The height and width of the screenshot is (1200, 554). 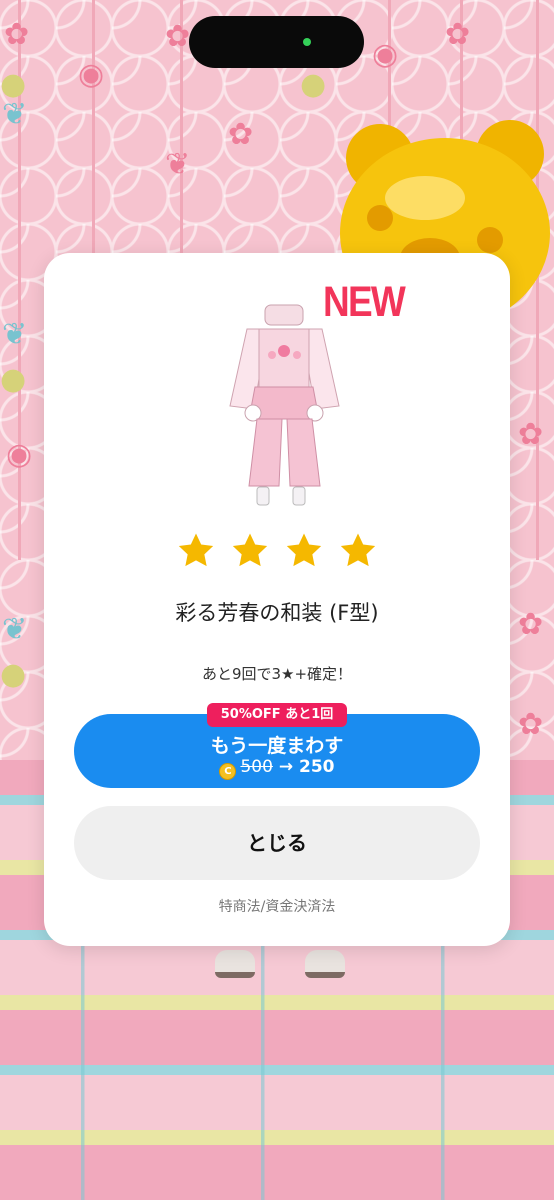 What do you see at coordinates (256, 767) in the screenshot?
I see `old-price: 500` at bounding box center [256, 767].